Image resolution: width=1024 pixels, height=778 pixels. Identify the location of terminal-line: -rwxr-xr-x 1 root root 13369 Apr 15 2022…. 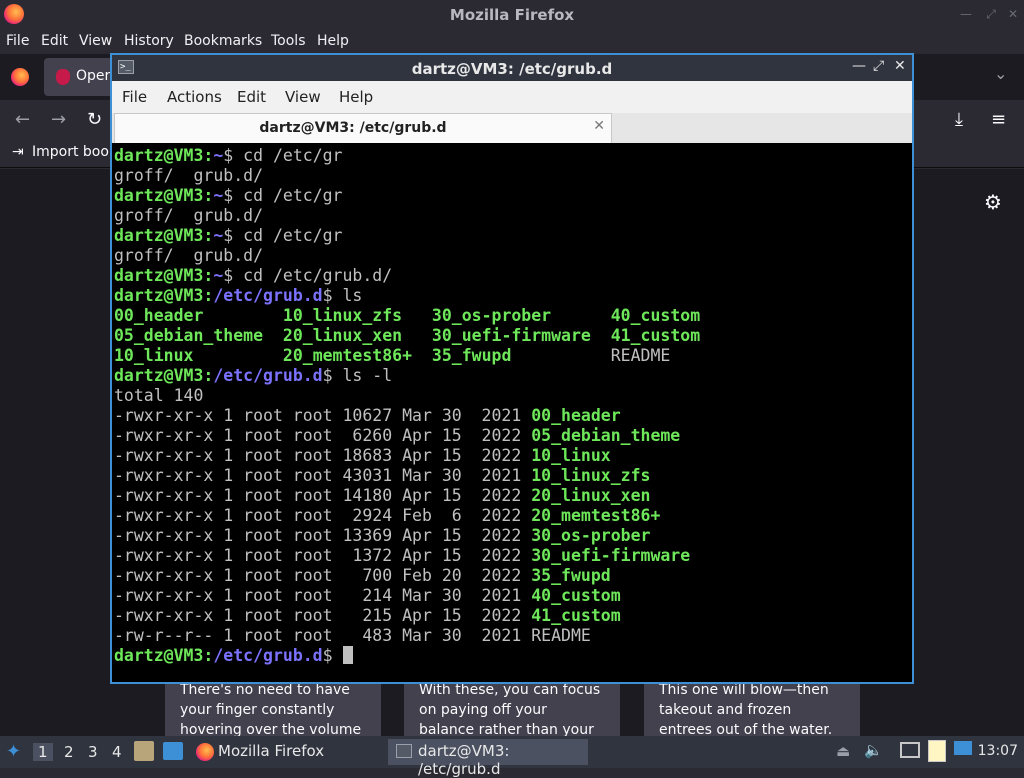
(512, 536).